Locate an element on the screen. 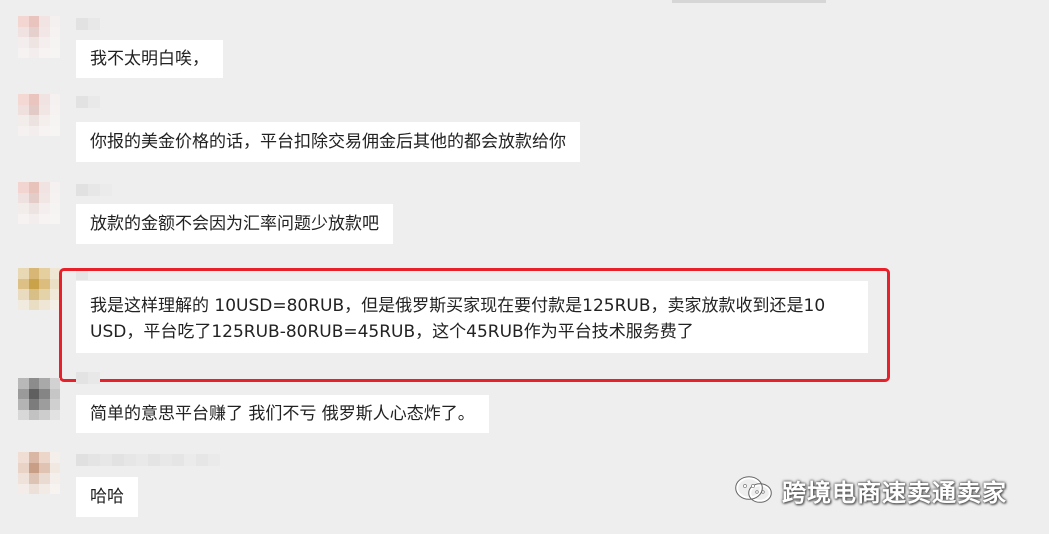 Image resolution: width=1049 pixels, height=534 pixels. message-bubble: 我不太明白唉， is located at coordinates (149, 59).